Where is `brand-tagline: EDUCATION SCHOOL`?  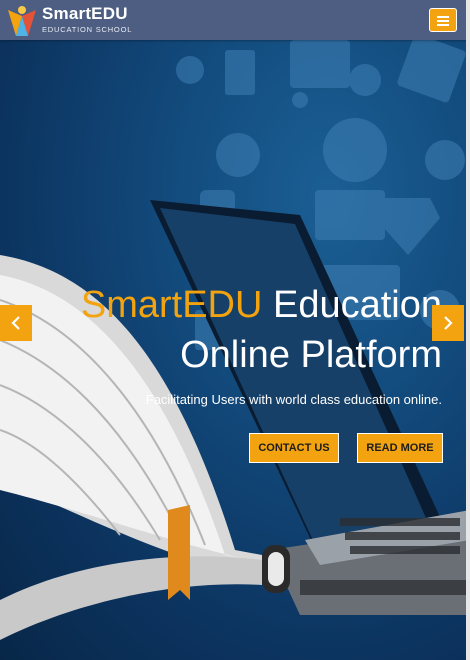
brand-tagline: EDUCATION SCHOOL is located at coordinates (87, 29).